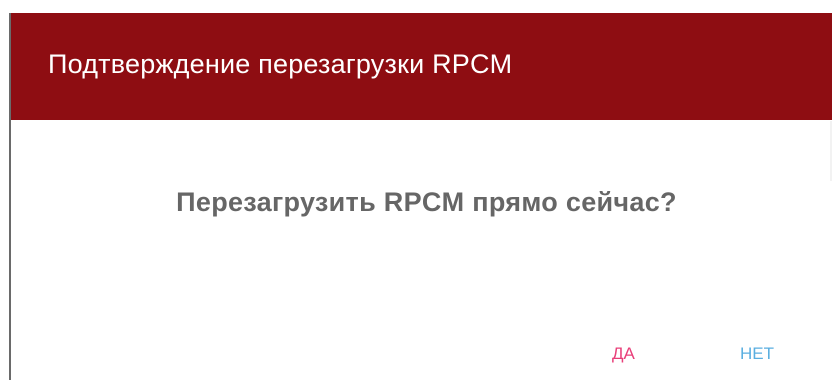  I want to click on dialog-actions: ДА НЕТ, so click(702, 359).